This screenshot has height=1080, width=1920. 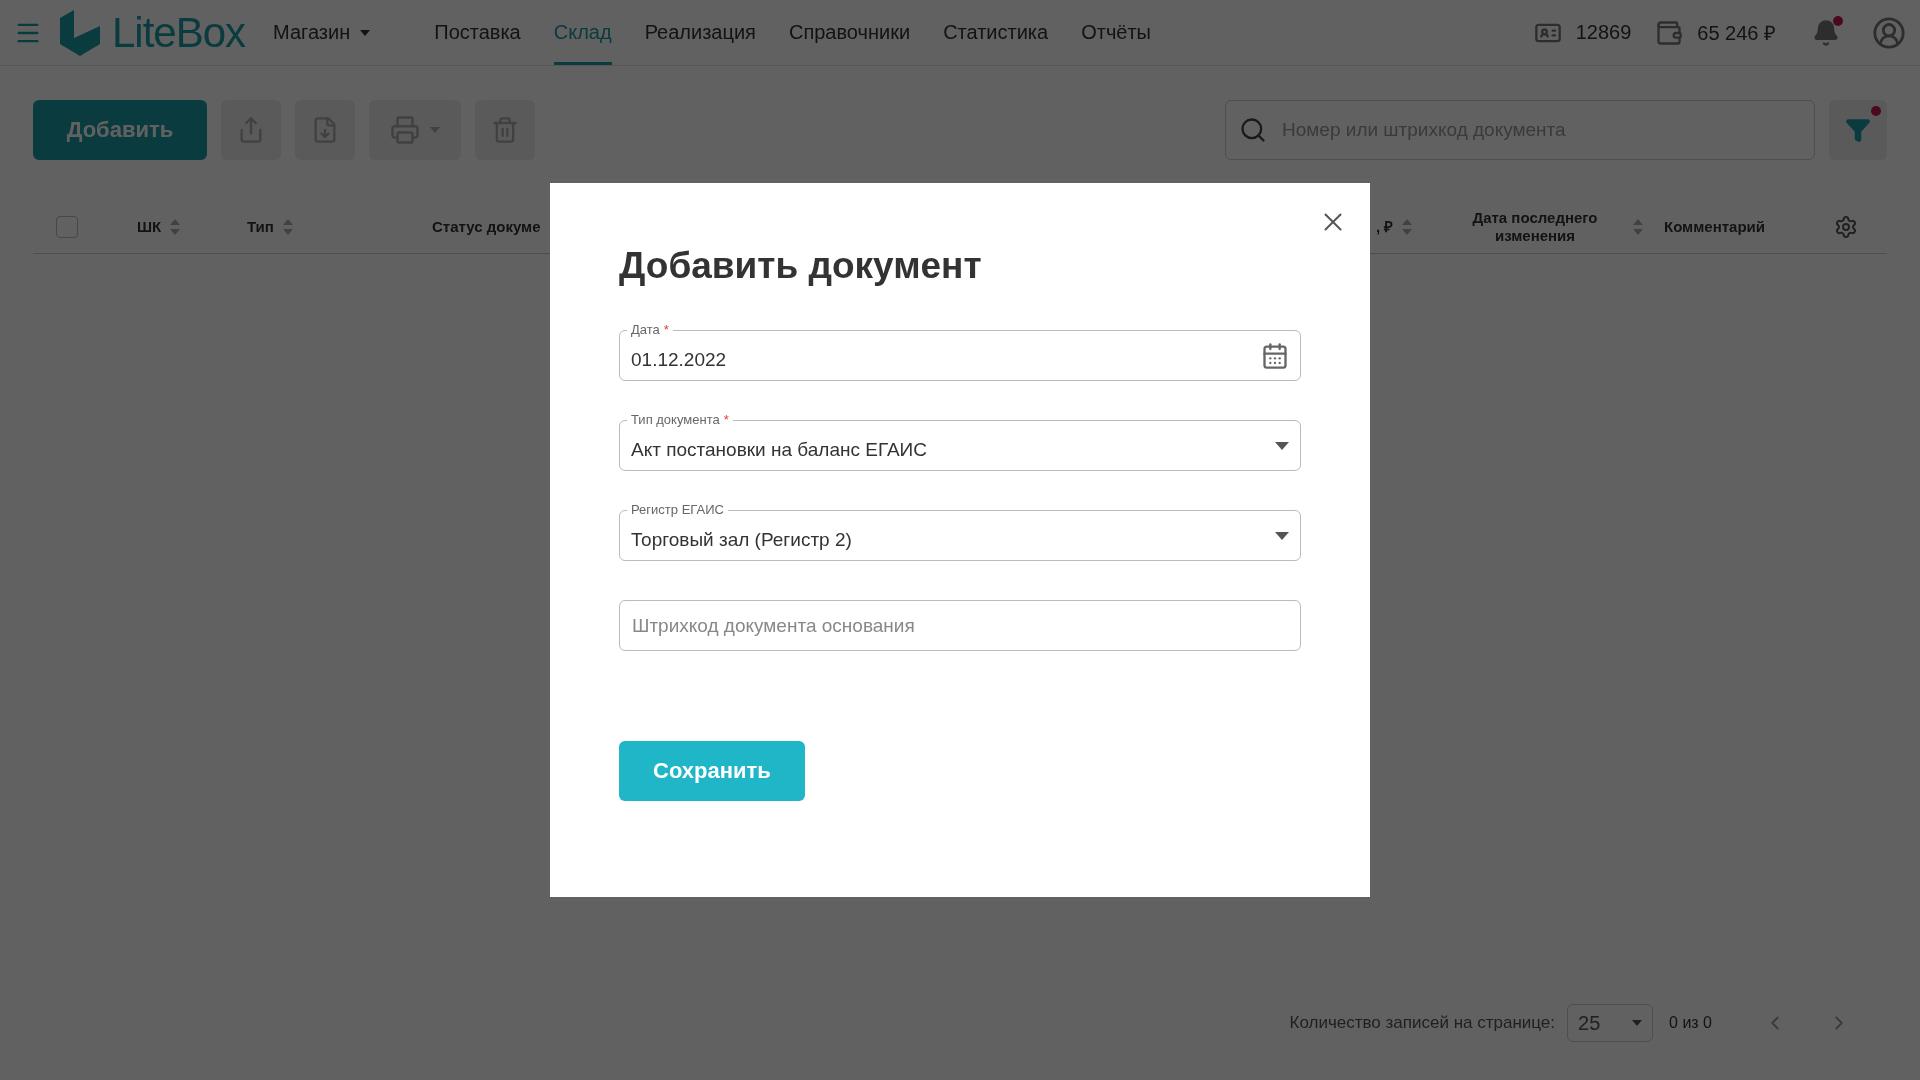 I want to click on page-size-label: Количество записей на странице:, so click(x=1422, y=1023).